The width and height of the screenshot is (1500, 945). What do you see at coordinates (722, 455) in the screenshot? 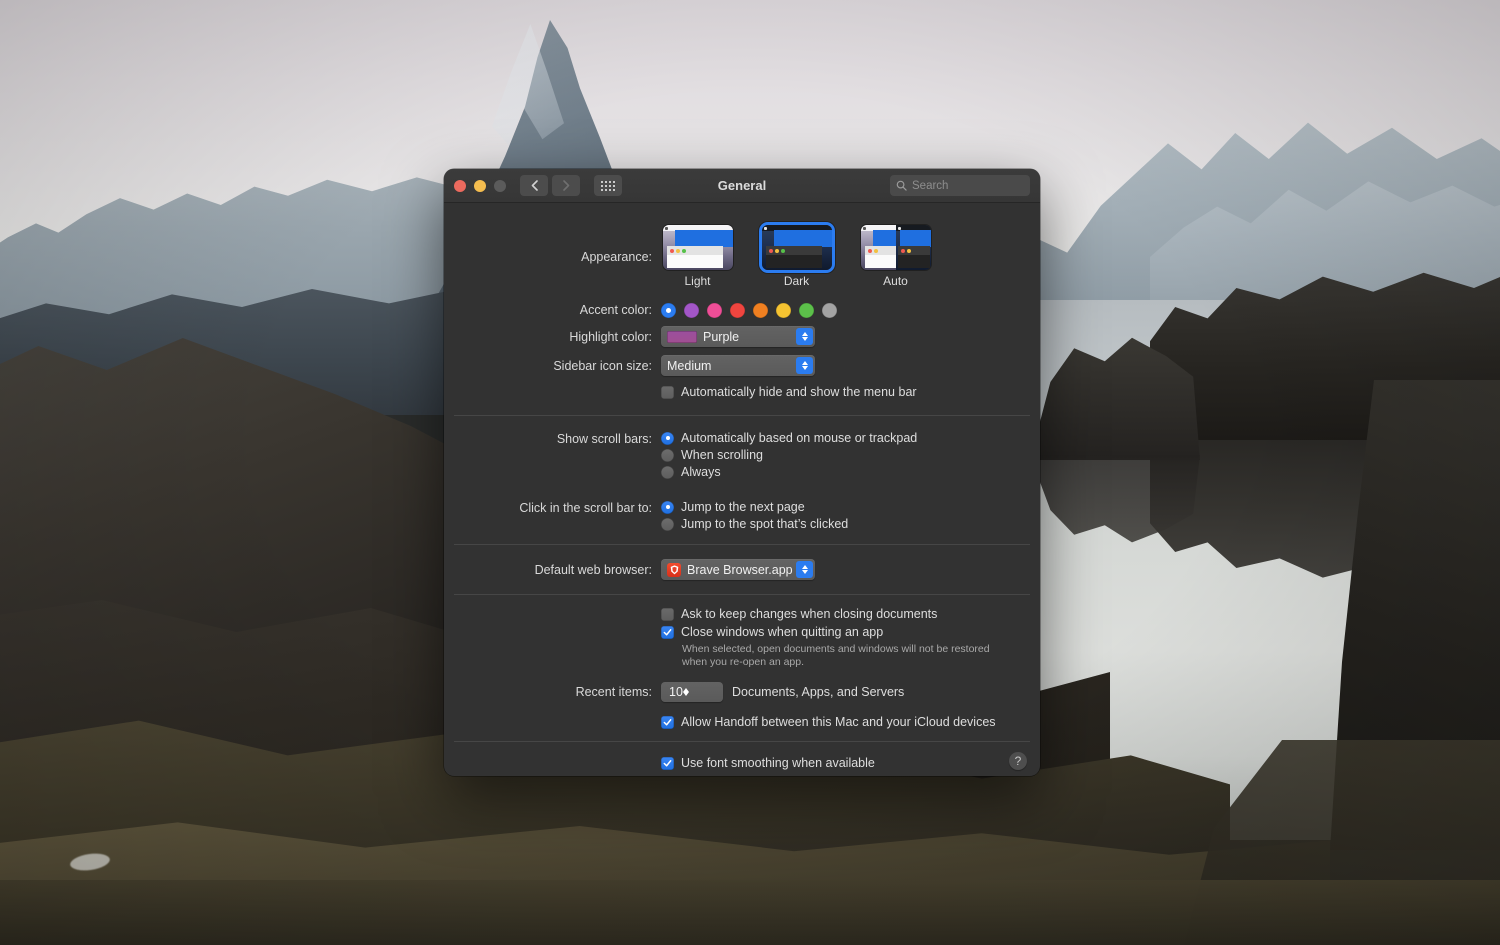
I see `scroll-bars-option-when-scrolling-label: When scrolling` at bounding box center [722, 455].